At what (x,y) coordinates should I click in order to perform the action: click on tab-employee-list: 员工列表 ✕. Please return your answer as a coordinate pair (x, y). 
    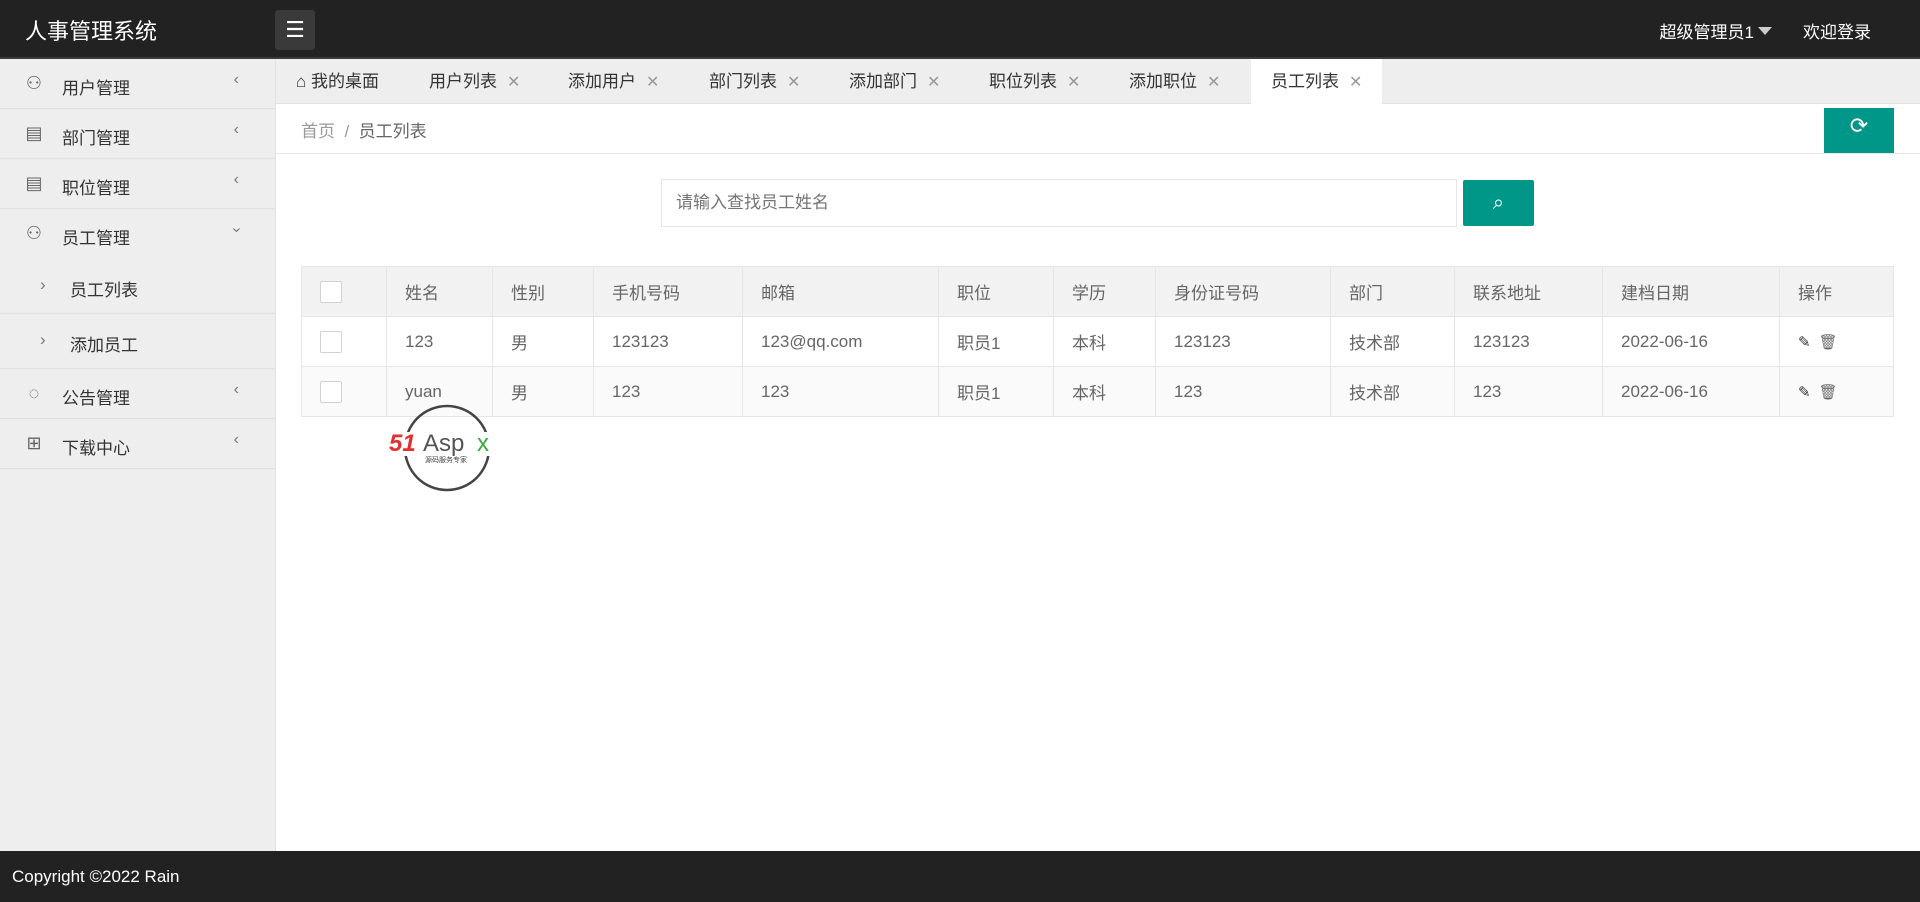
    Looking at the image, I should click on (1317, 81).